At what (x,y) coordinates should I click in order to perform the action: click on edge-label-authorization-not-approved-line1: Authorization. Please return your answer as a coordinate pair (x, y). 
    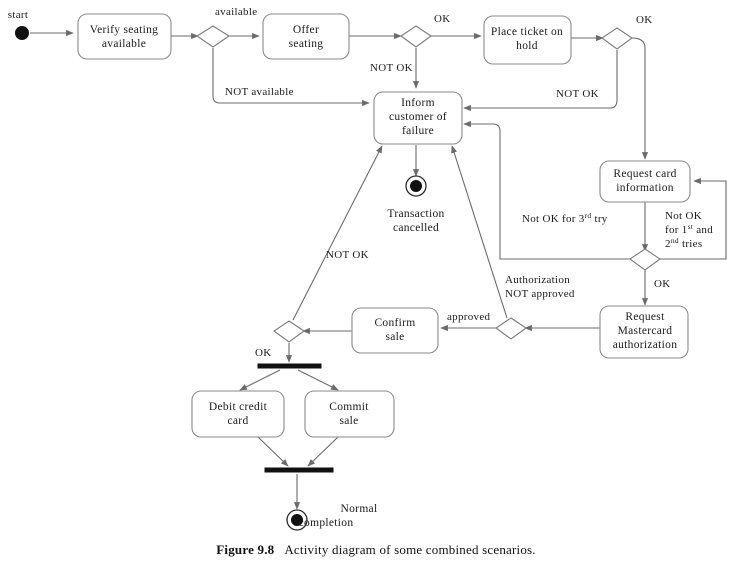
    Looking at the image, I should click on (537, 280).